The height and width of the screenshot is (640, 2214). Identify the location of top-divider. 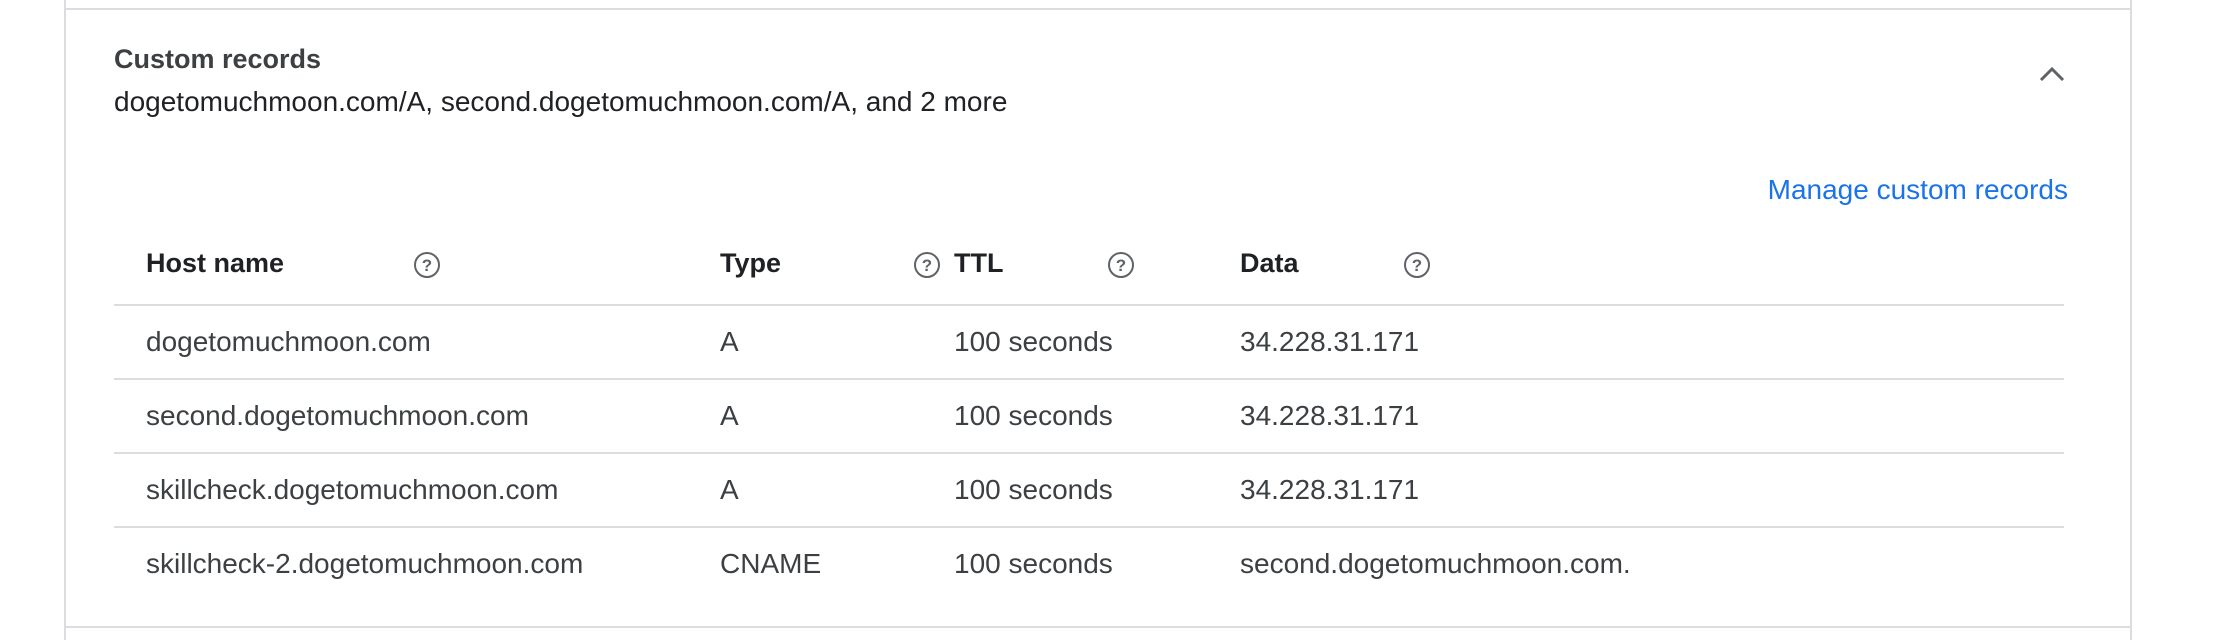
(1098, 9).